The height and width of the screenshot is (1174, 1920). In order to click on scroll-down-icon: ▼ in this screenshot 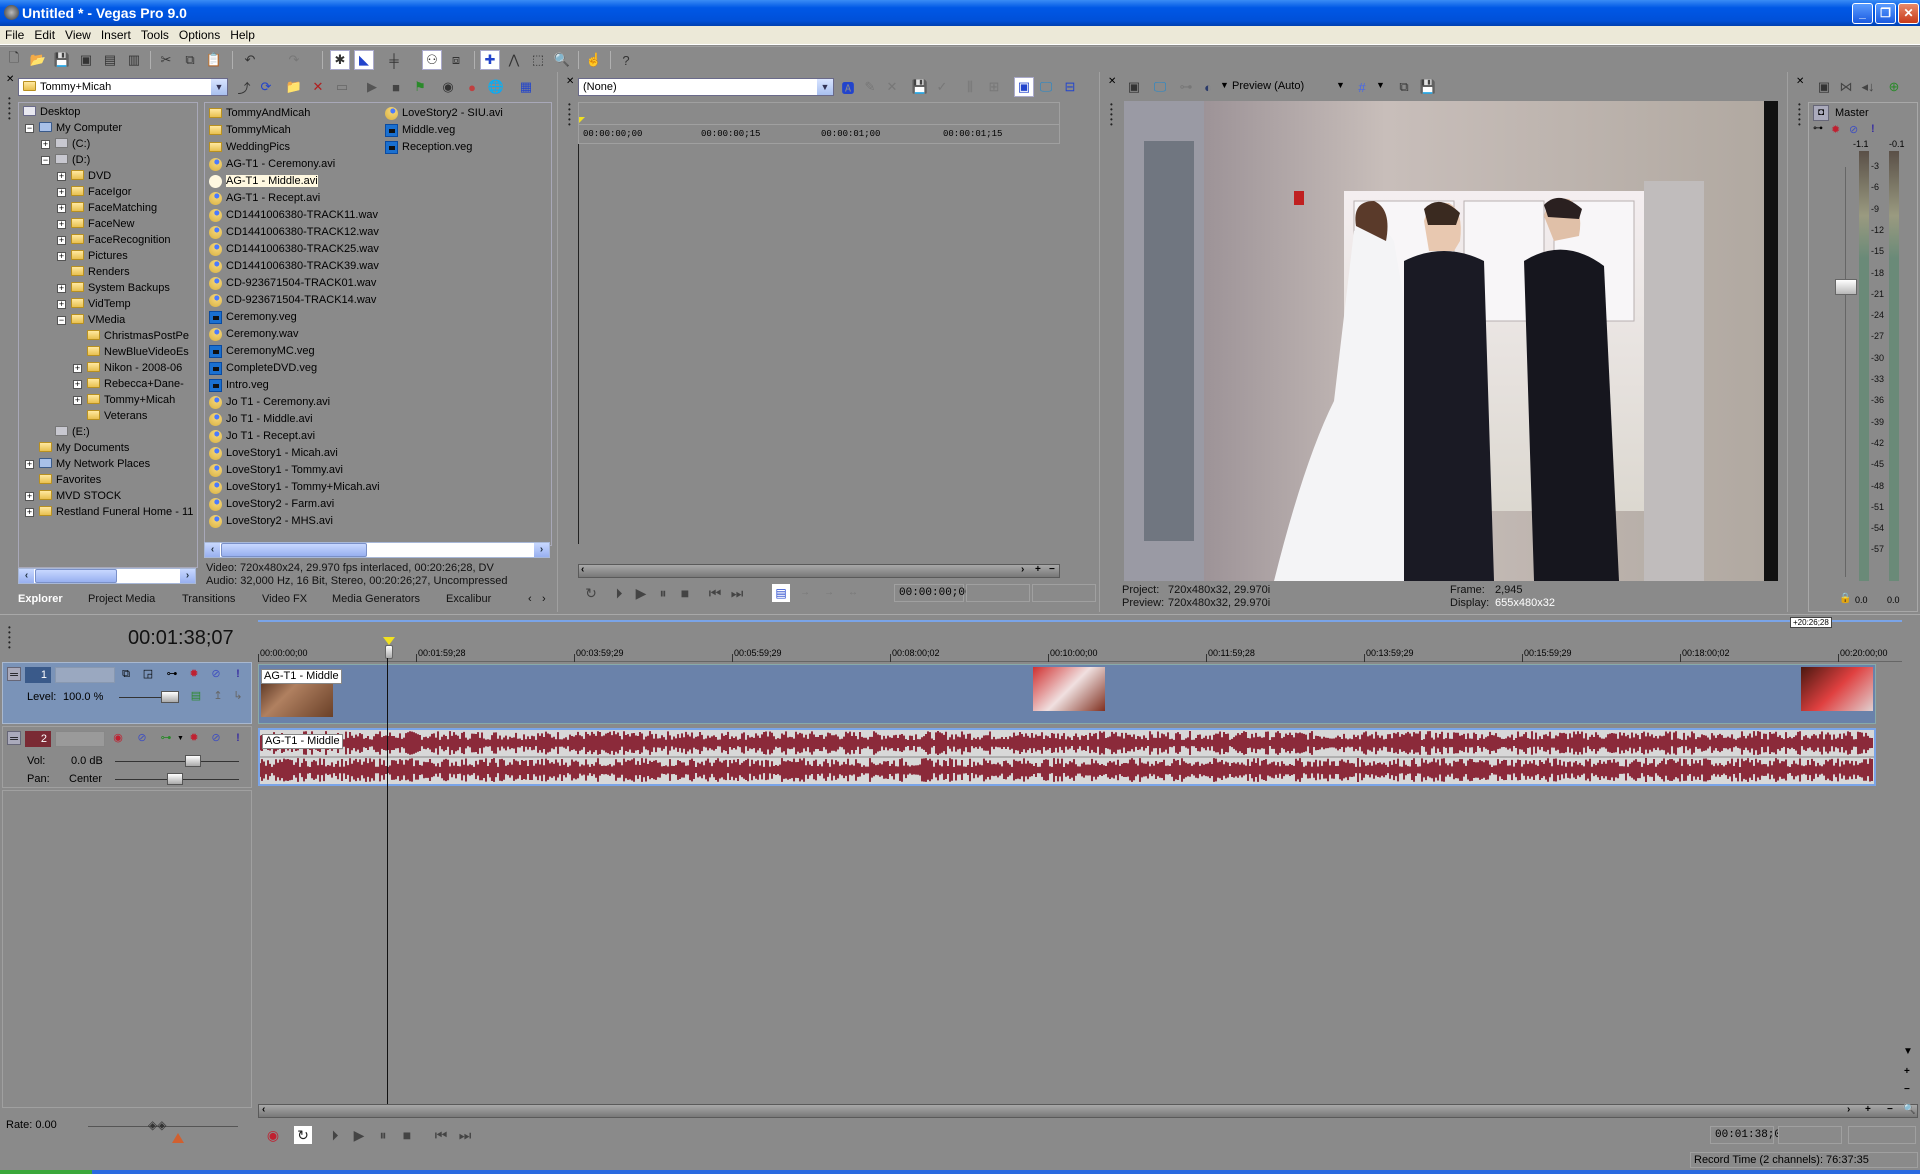, I will do `click(1908, 1051)`.